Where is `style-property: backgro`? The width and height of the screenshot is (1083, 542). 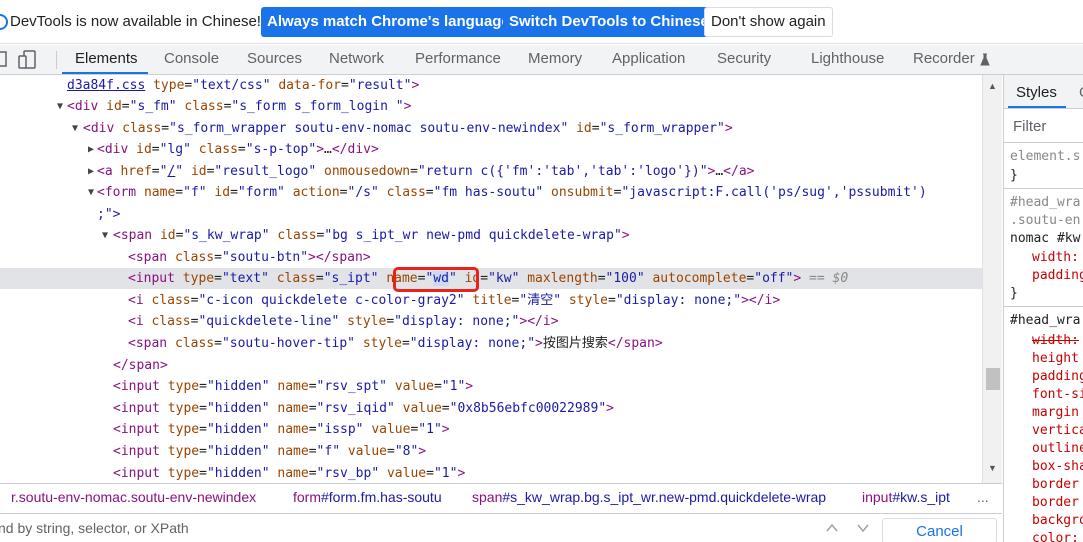 style-property: backgro is located at coordinates (1057, 521).